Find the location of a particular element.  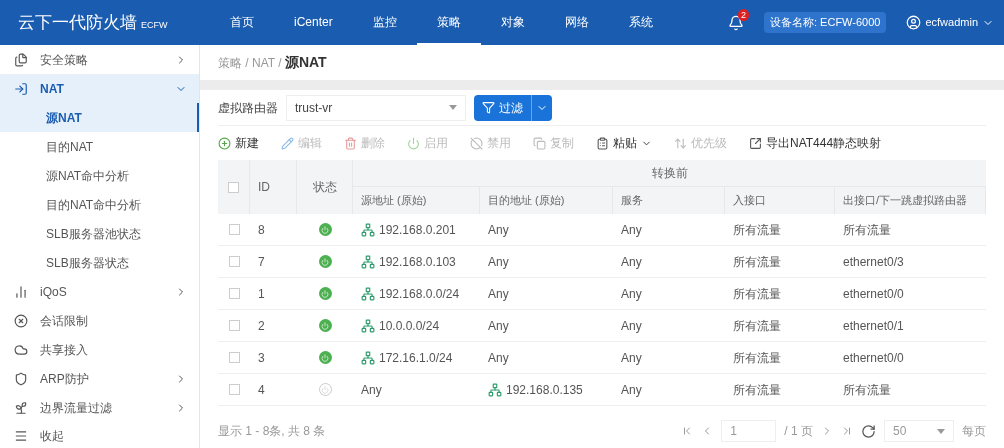

table-cell-text: 192.168.0.201 is located at coordinates (417, 230).